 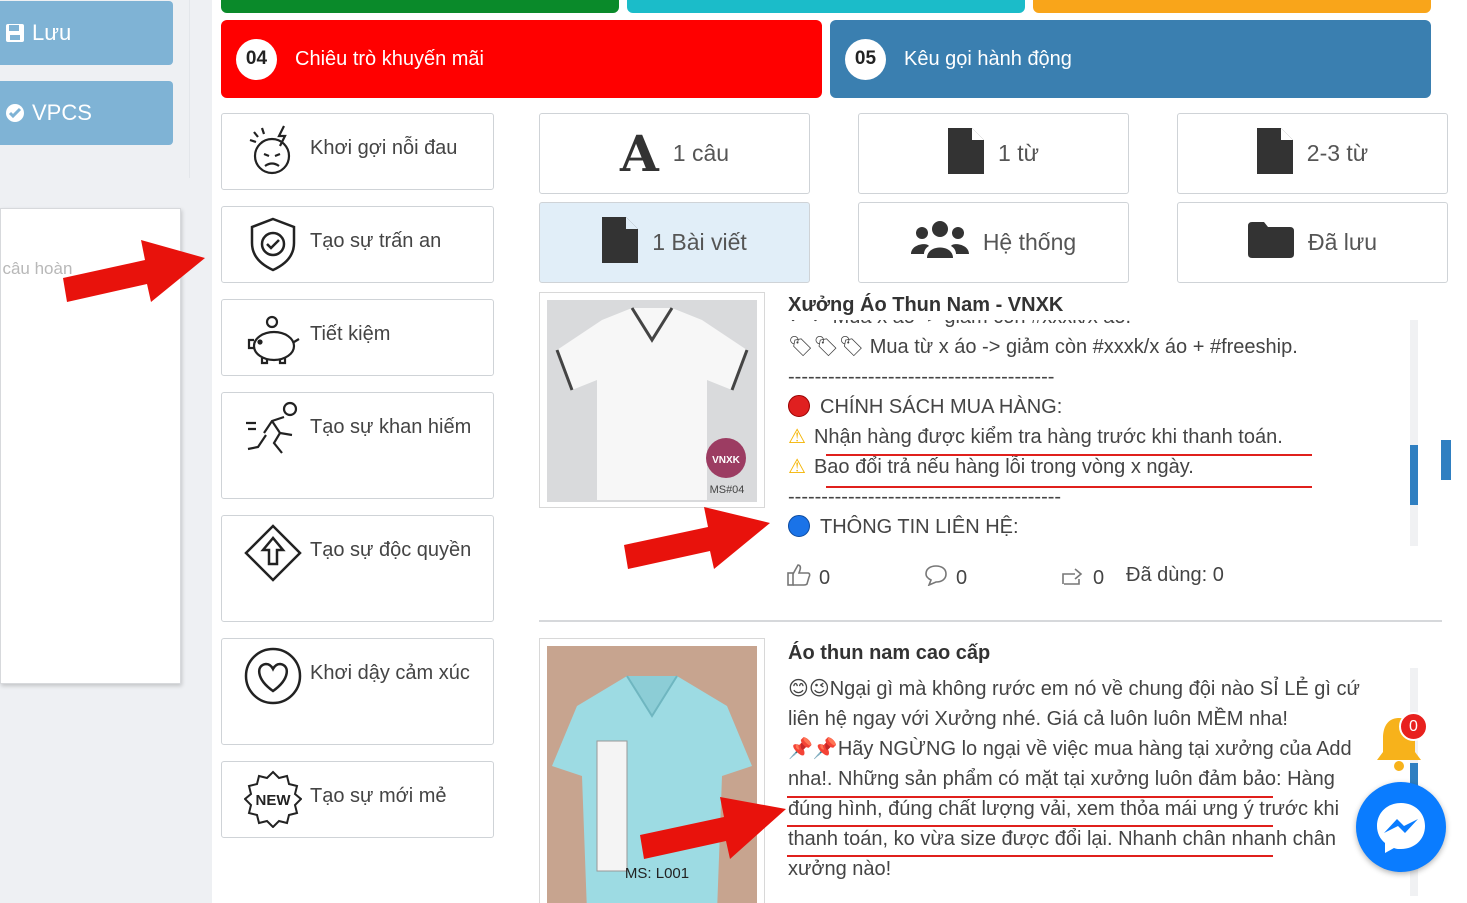 I want to click on new-badge-icon: NEW, so click(x=273, y=799).